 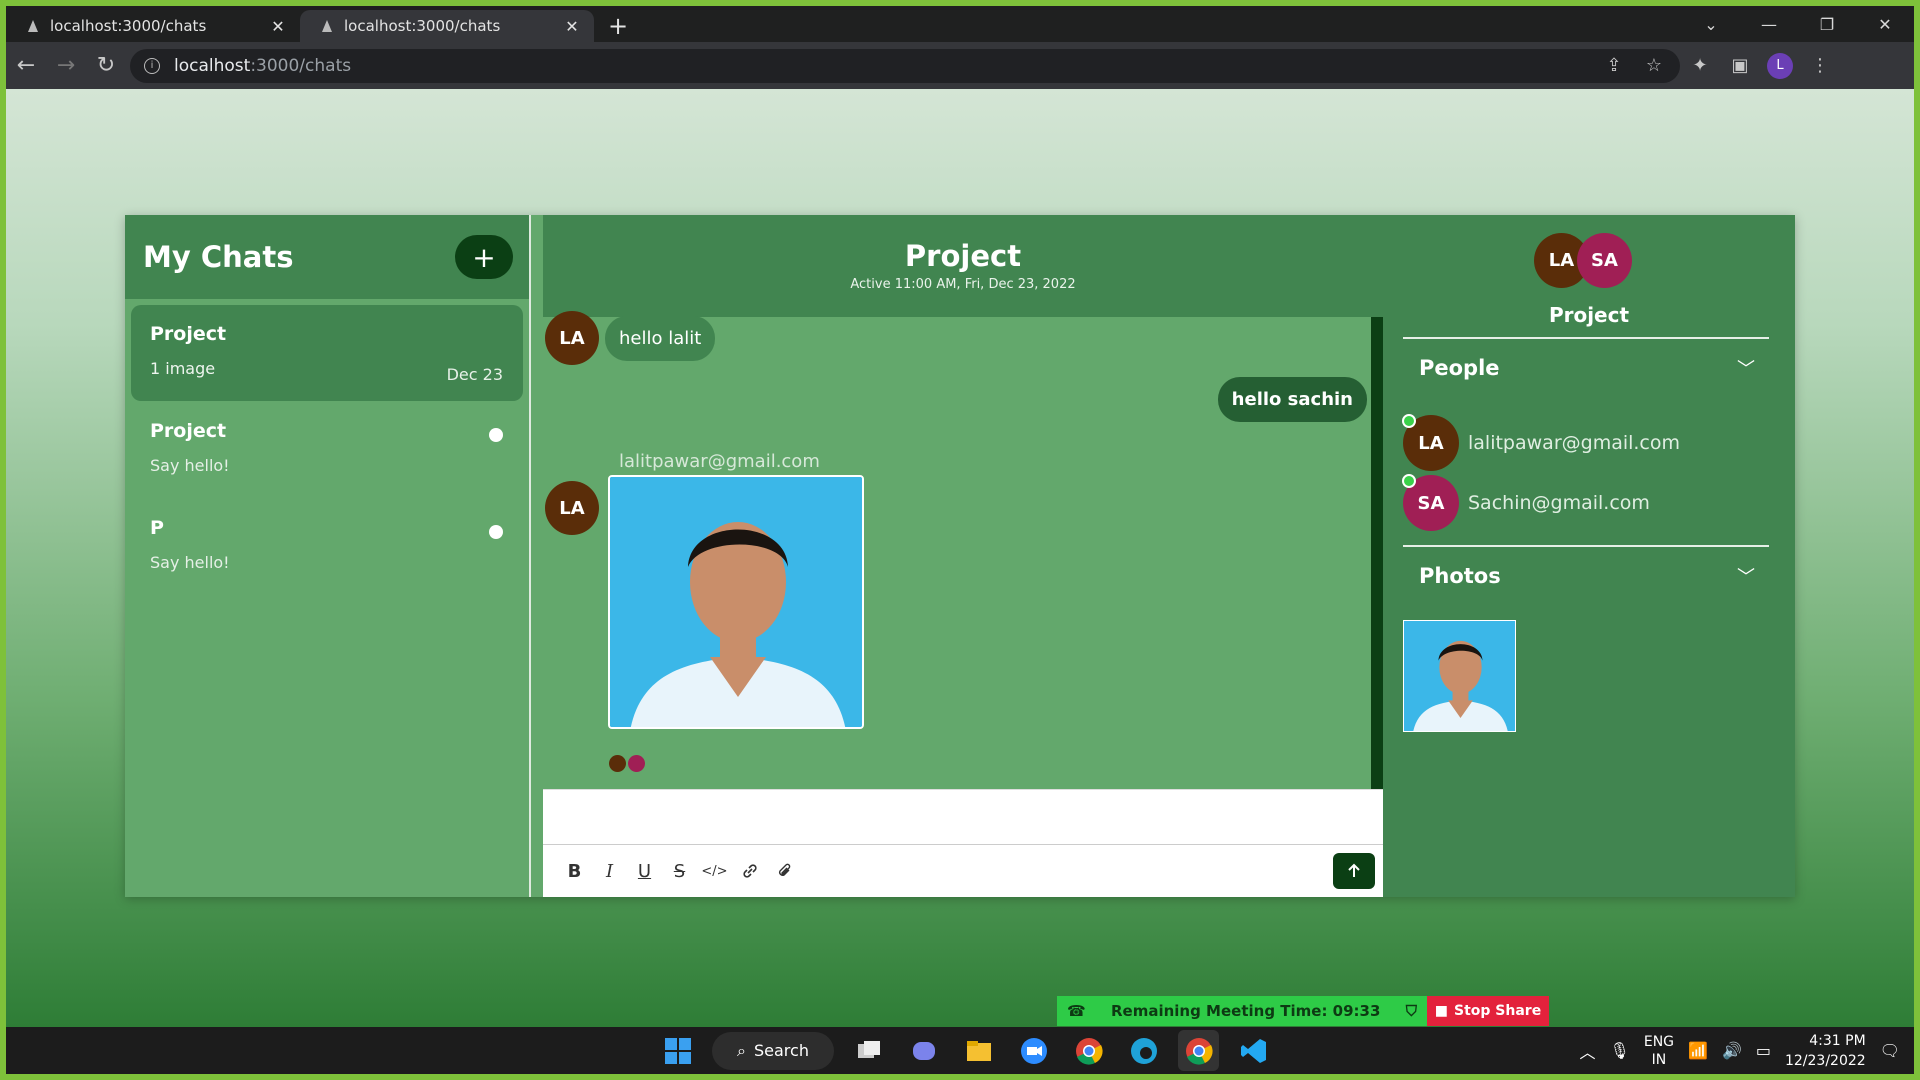 What do you see at coordinates (26, 66) in the screenshot?
I see `back-icon: ←` at bounding box center [26, 66].